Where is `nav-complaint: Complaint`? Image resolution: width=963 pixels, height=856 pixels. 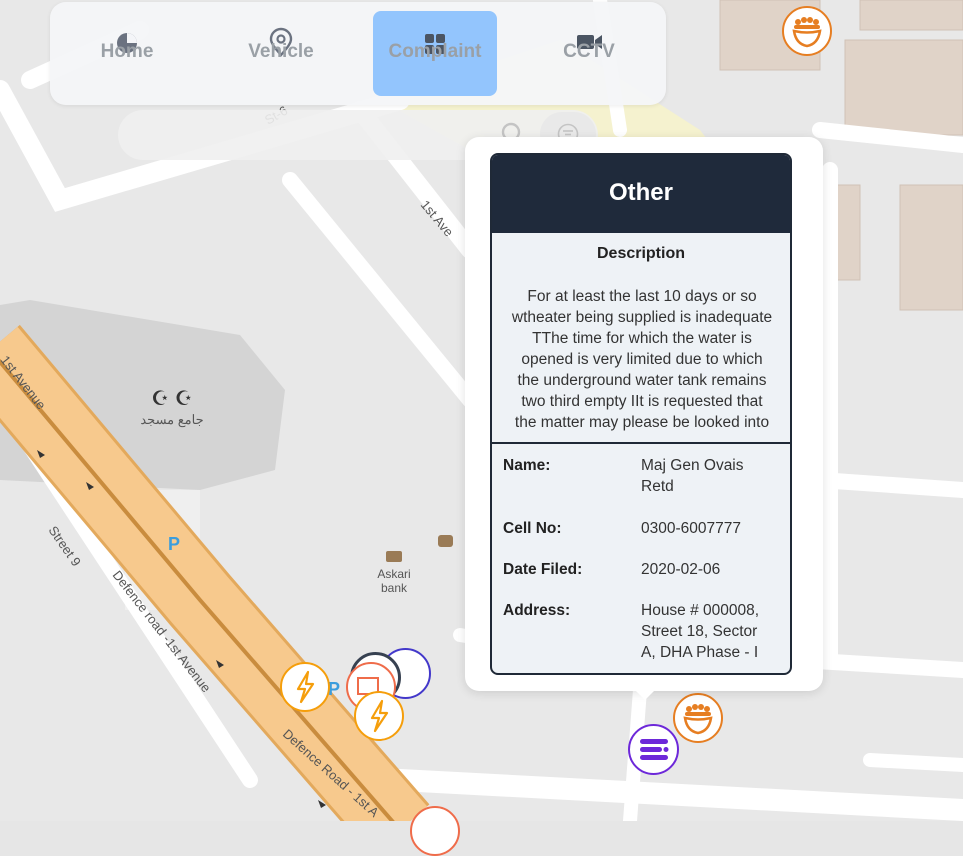 nav-complaint: Complaint is located at coordinates (435, 53).